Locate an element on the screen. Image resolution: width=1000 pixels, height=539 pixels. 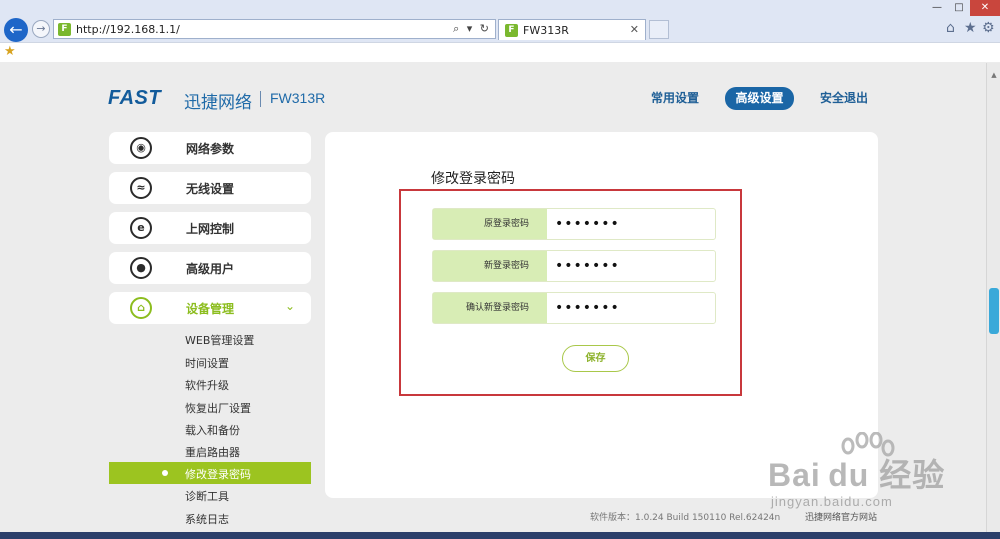
sidebar-item-label: 高级用户 is located at coordinates (210, 269).